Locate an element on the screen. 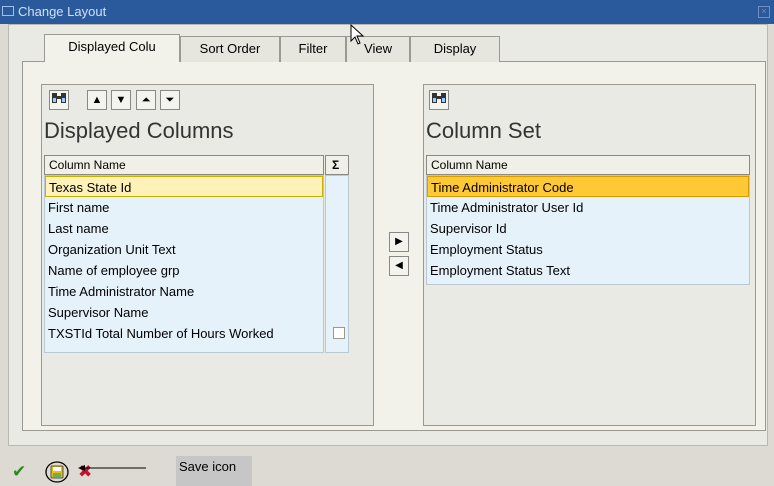 This screenshot has height=486, width=774. list-item-label: Texas State Id is located at coordinates (90, 187).